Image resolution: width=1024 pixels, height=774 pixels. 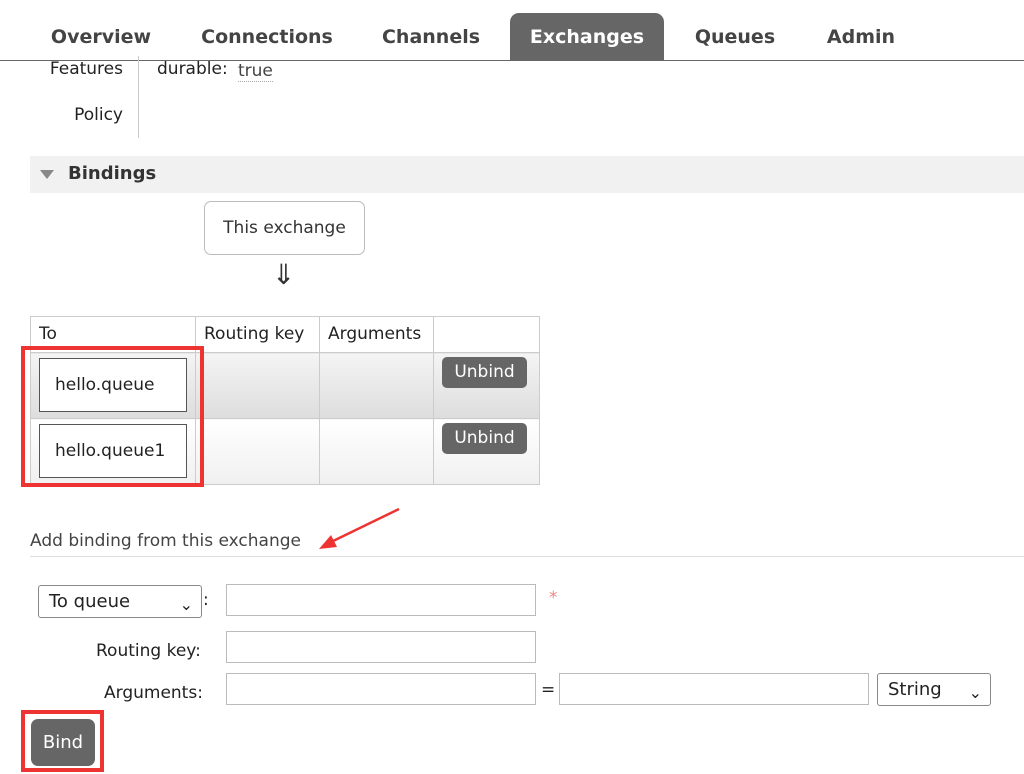 What do you see at coordinates (587, 36) in the screenshot?
I see `tab-exchanges: Exchanges` at bounding box center [587, 36].